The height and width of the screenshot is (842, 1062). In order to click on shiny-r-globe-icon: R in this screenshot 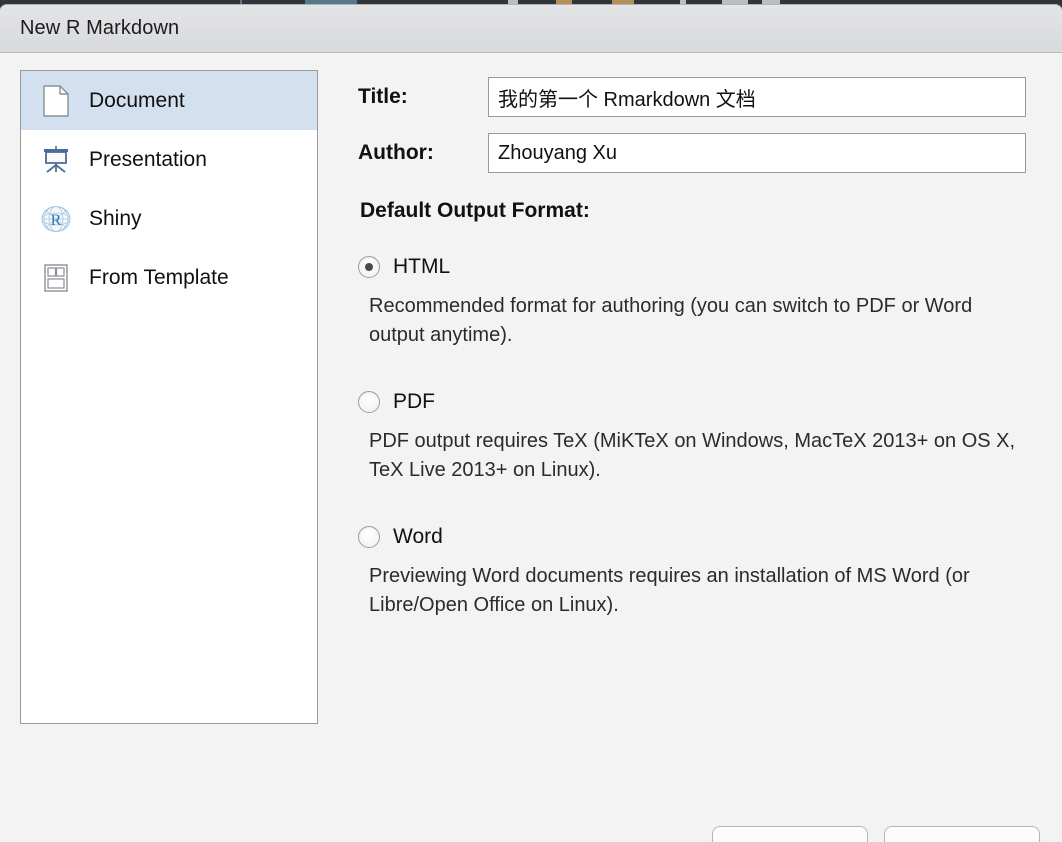, I will do `click(56, 219)`.